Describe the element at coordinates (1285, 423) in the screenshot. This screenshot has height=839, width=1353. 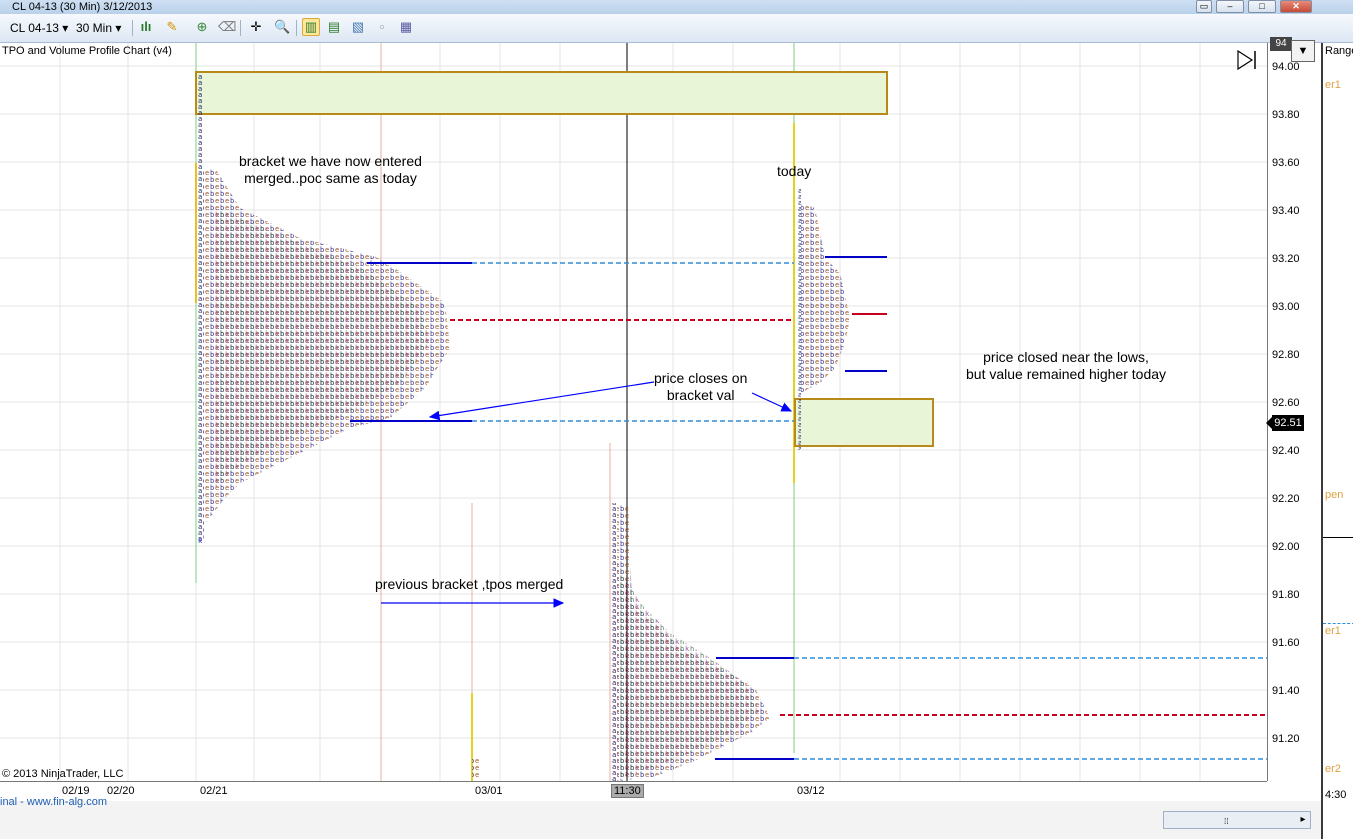
I see `last-price-flag: 92.51` at that location.